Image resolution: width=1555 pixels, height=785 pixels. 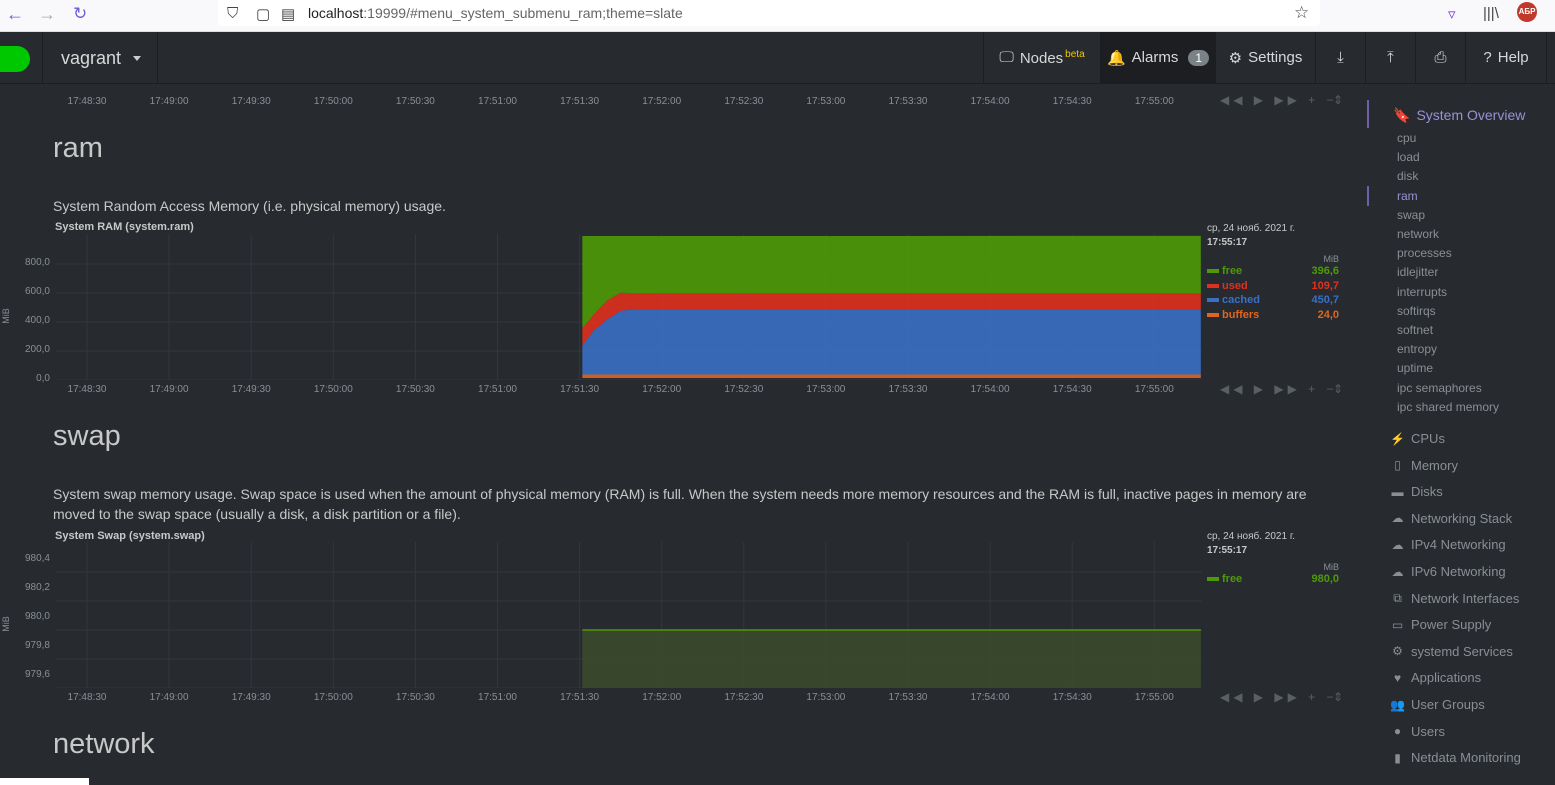 What do you see at coordinates (1157, 57) in the screenshot?
I see `alarms-button: 🔔 Alarms 1` at bounding box center [1157, 57].